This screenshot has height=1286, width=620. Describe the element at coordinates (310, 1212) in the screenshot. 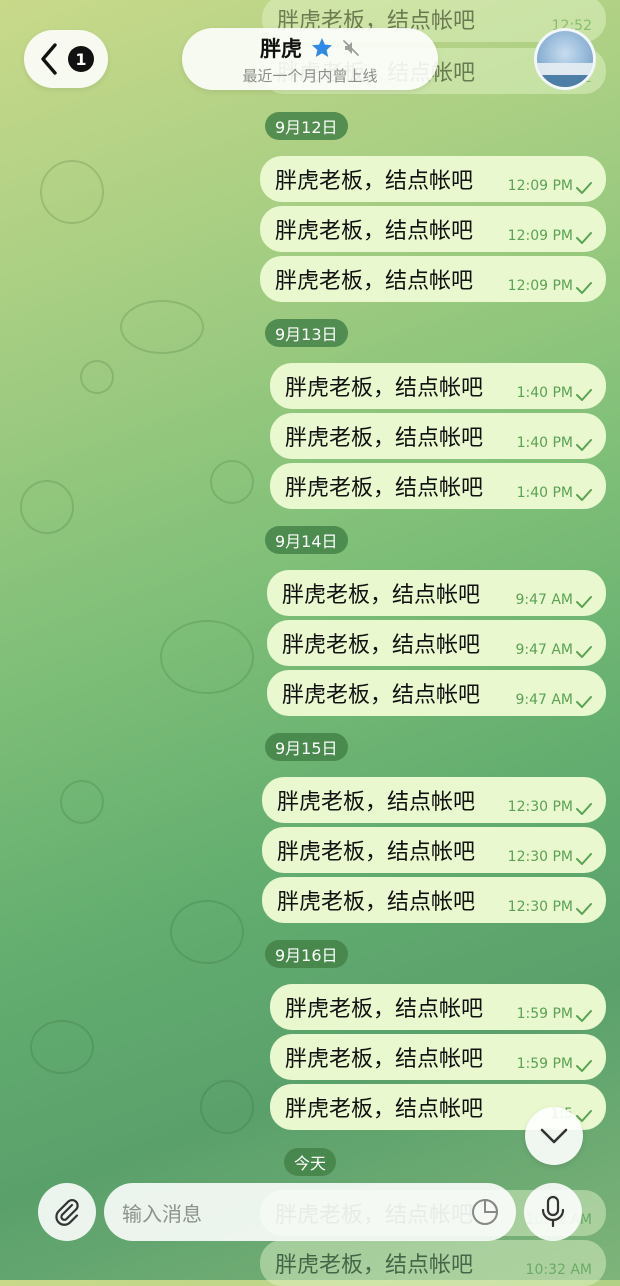

I see `message-input: 输入消息` at that location.